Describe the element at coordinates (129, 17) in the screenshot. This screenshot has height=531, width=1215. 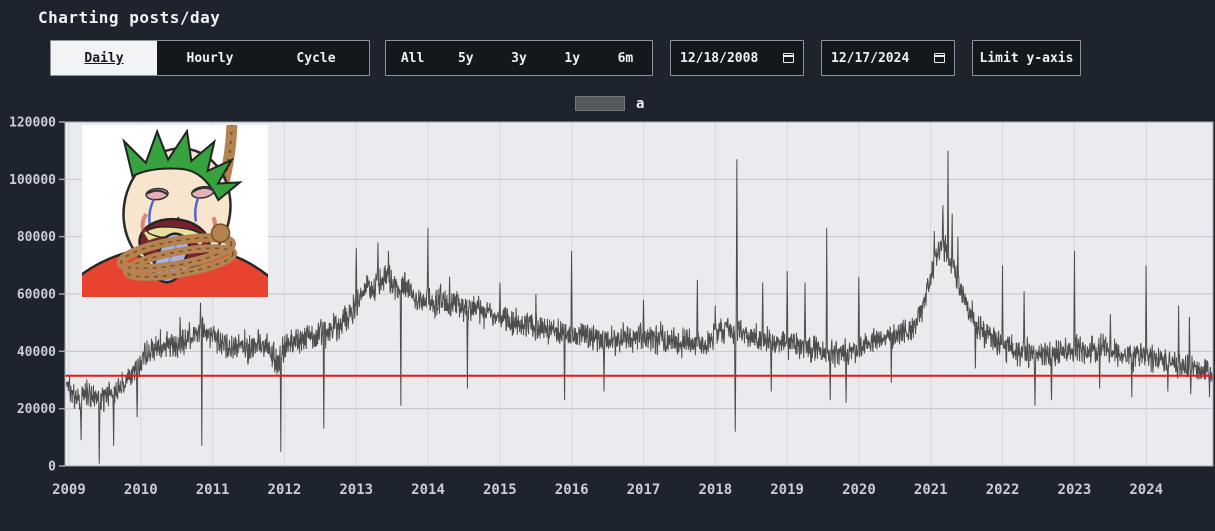
I see `page-title: Charting posts/day` at that location.